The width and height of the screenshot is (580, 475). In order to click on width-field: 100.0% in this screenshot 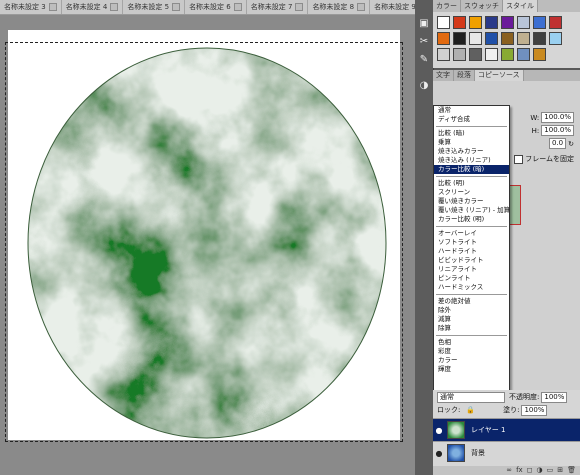, I will do `click(557, 117)`.